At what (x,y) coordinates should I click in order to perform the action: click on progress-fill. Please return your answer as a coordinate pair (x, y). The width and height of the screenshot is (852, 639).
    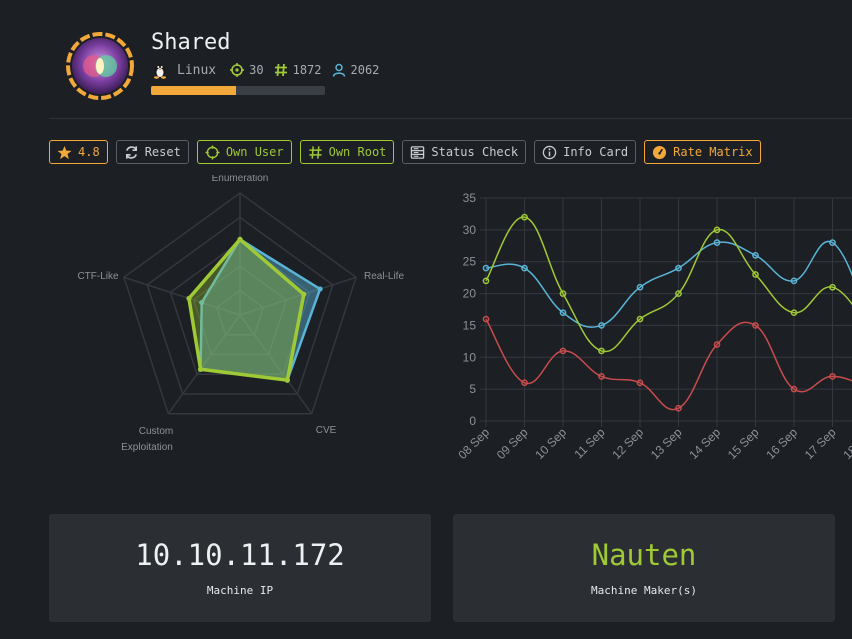
    Looking at the image, I should click on (194, 90).